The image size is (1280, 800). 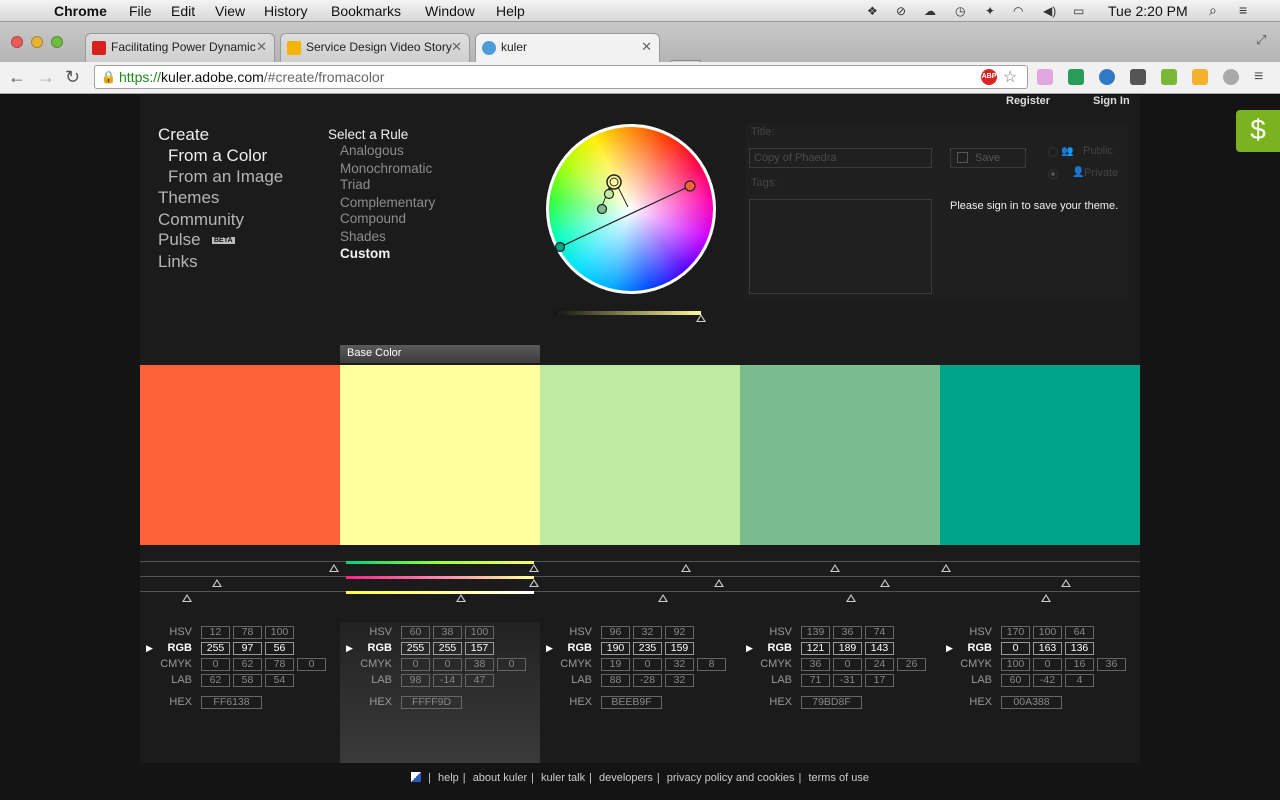 What do you see at coordinates (840, 158) in the screenshot?
I see `title-input: Copy of Phaedra` at bounding box center [840, 158].